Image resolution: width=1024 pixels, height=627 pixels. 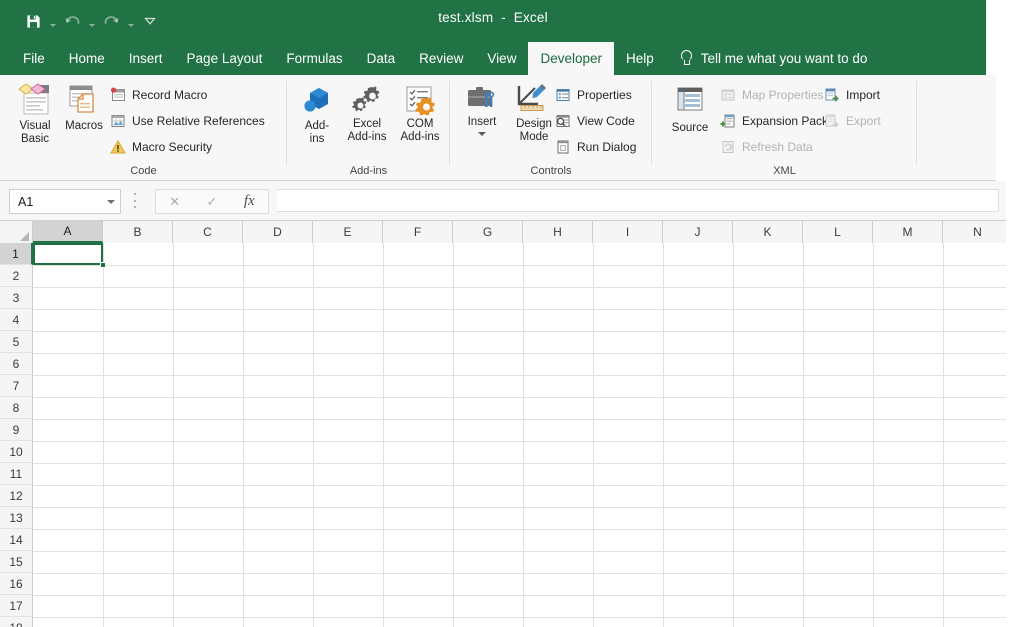 I want to click on tab-file: File, so click(x=34, y=58).